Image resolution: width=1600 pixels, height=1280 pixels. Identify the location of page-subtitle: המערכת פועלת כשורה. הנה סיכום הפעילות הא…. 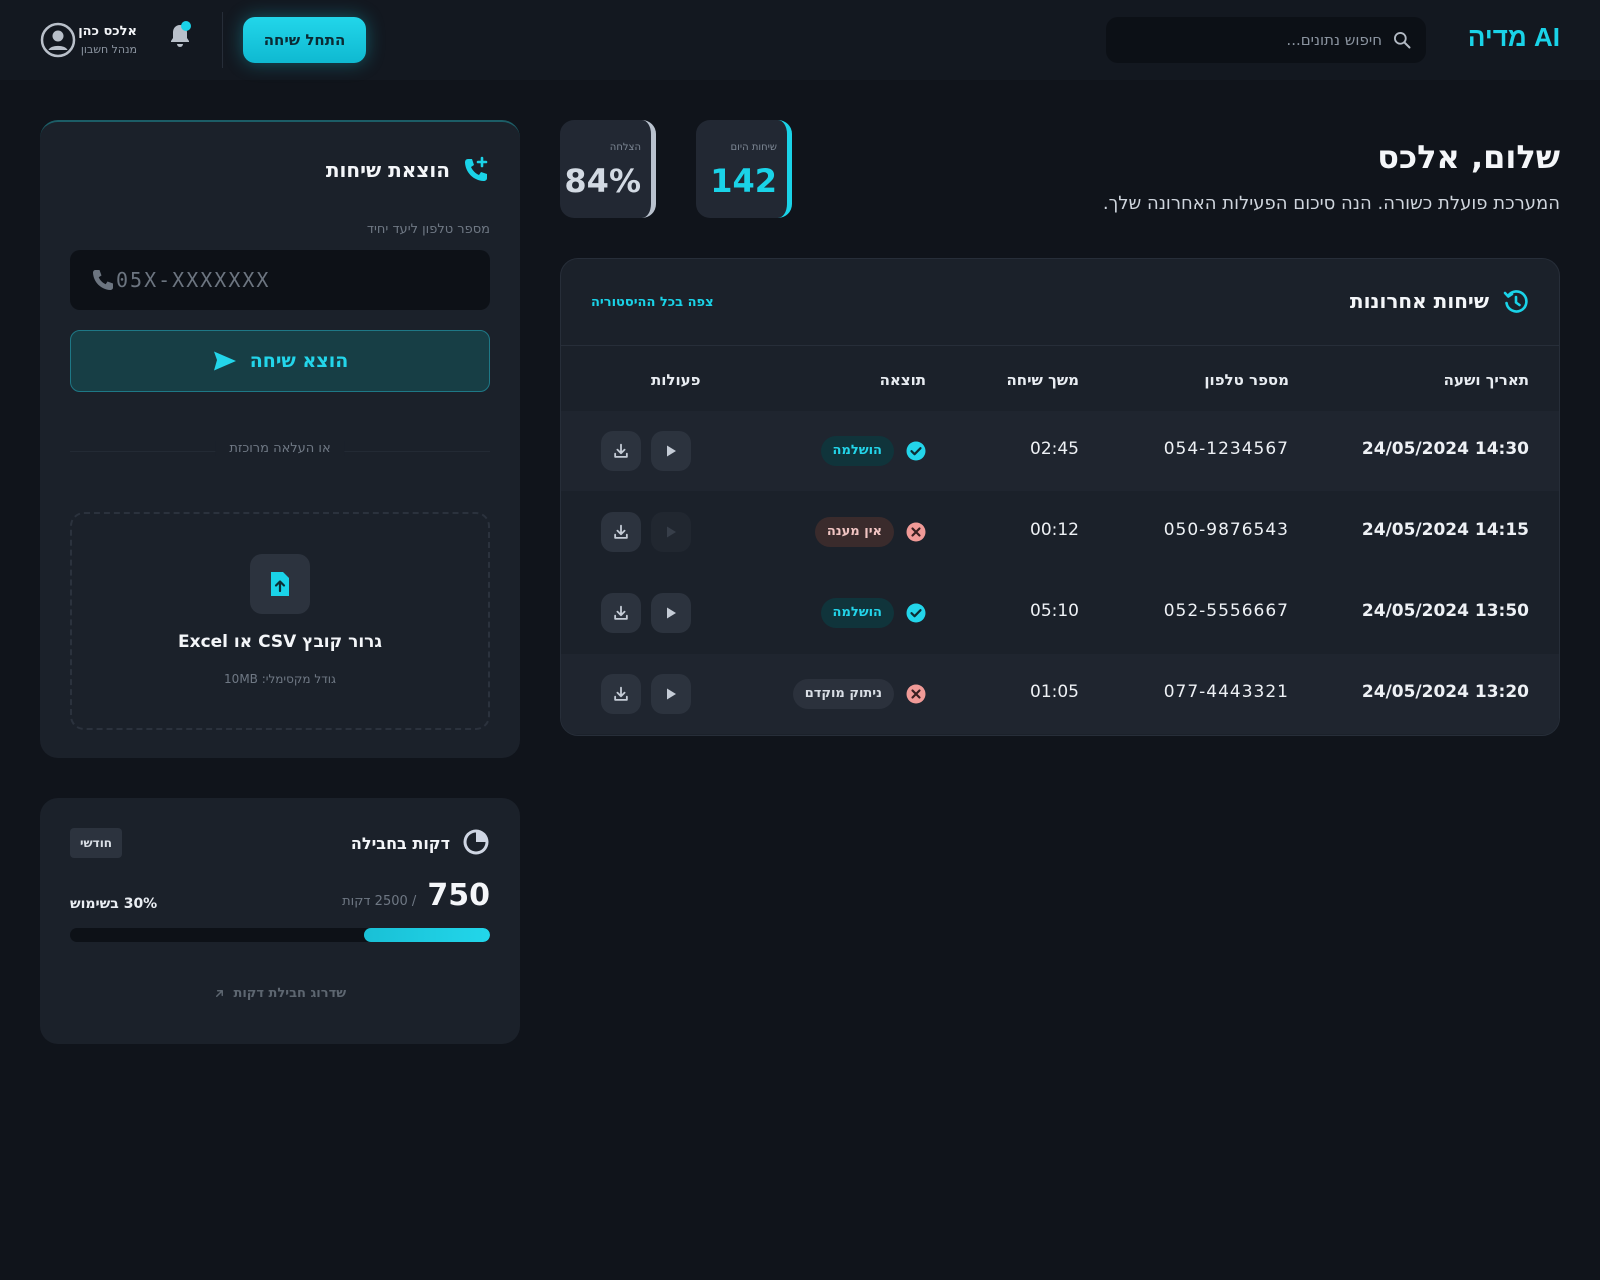
(1331, 203).